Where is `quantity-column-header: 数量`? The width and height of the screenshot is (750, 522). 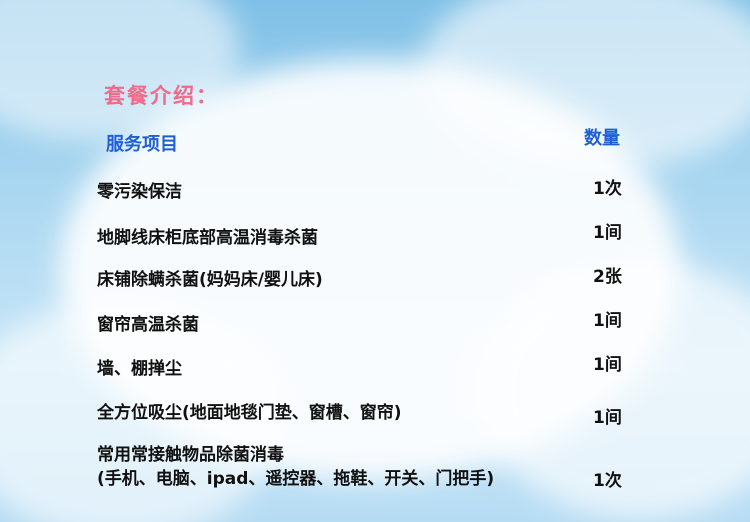
quantity-column-header: 数量 is located at coordinates (602, 138).